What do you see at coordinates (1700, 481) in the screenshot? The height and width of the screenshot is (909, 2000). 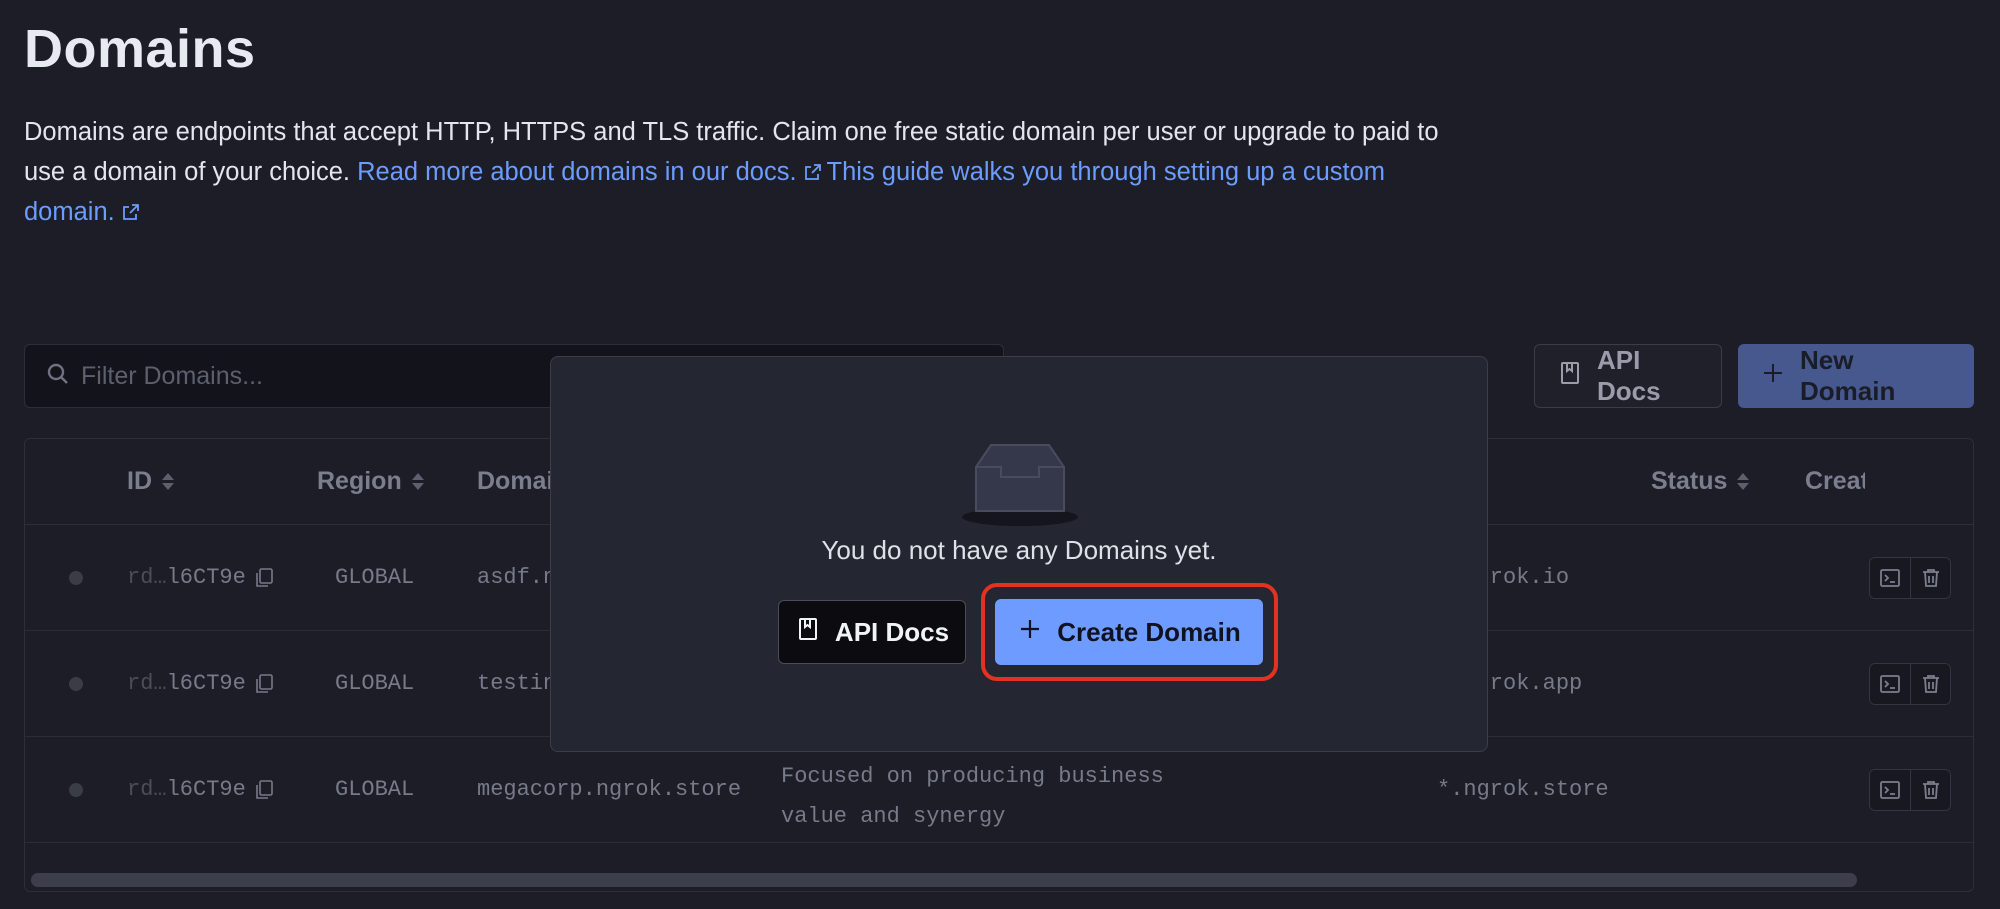 I see `column-header-status: Status` at bounding box center [1700, 481].